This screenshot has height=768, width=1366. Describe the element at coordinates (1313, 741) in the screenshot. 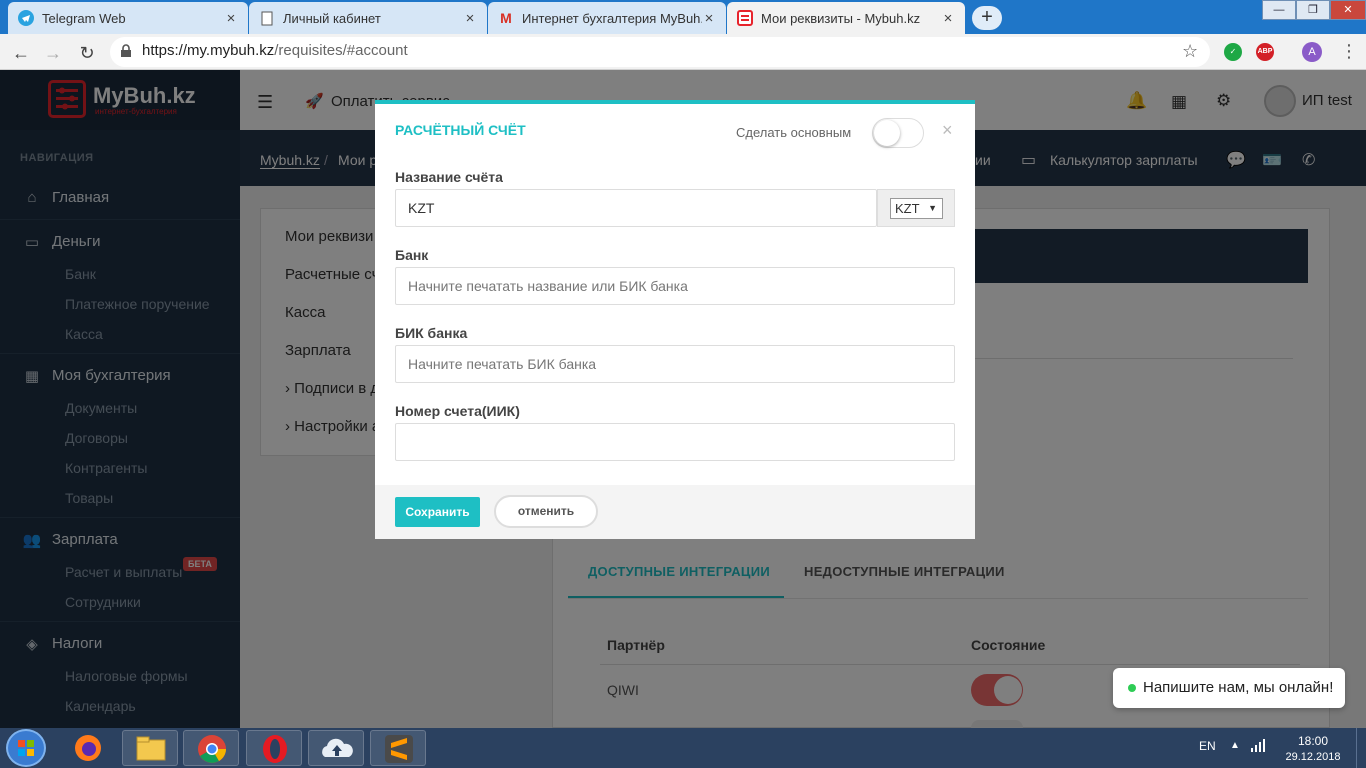

I see `clock-time: 18:00` at that location.